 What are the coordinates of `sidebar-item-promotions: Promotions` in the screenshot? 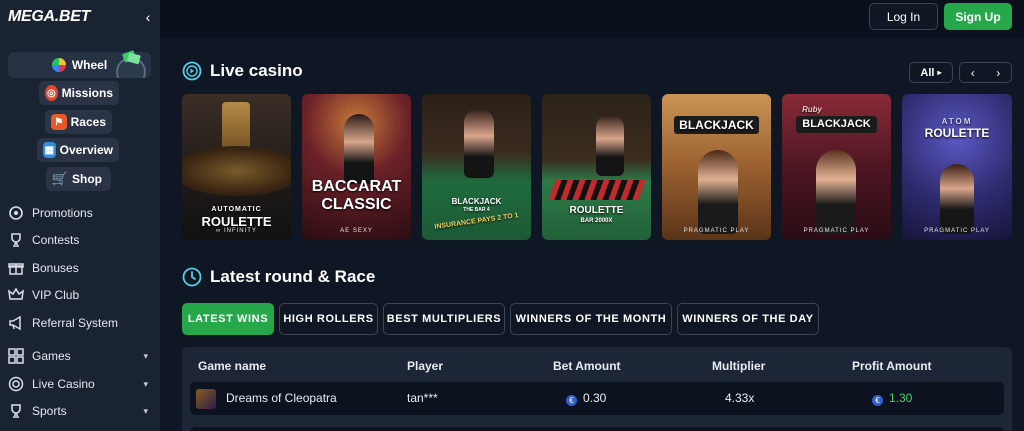 It's located at (78, 213).